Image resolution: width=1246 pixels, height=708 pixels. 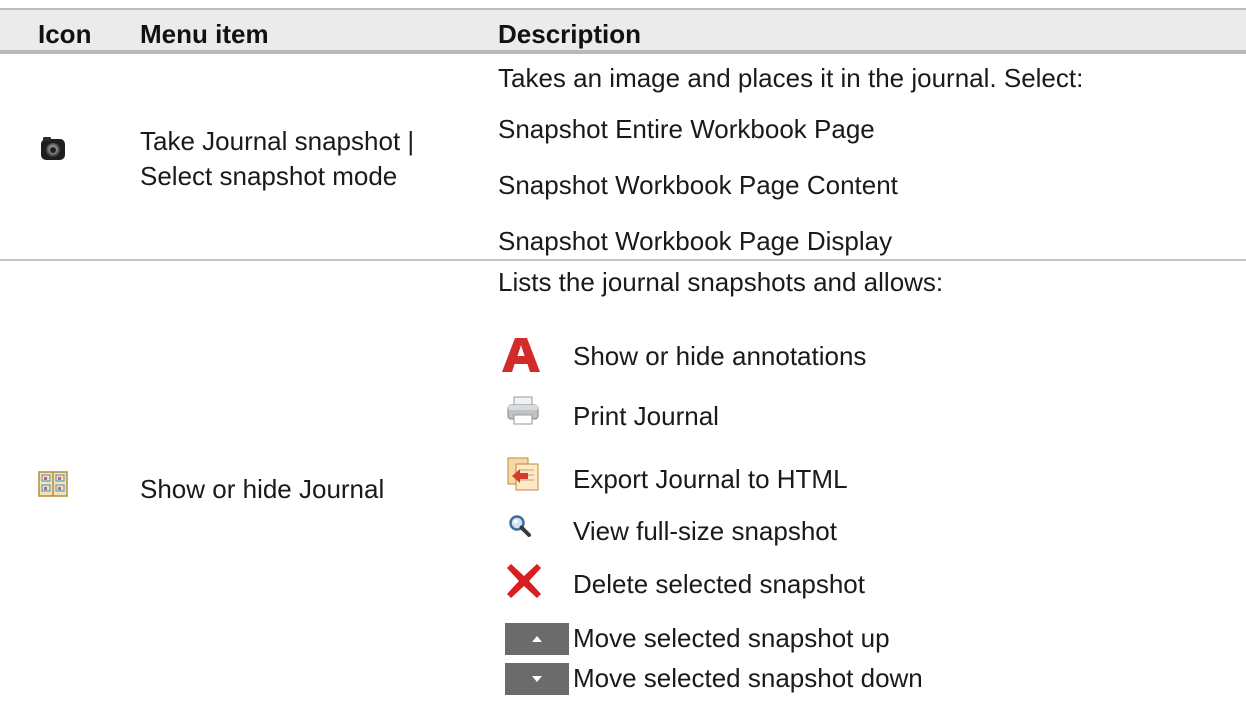 What do you see at coordinates (524, 581) in the screenshot?
I see `delete-x-icon` at bounding box center [524, 581].